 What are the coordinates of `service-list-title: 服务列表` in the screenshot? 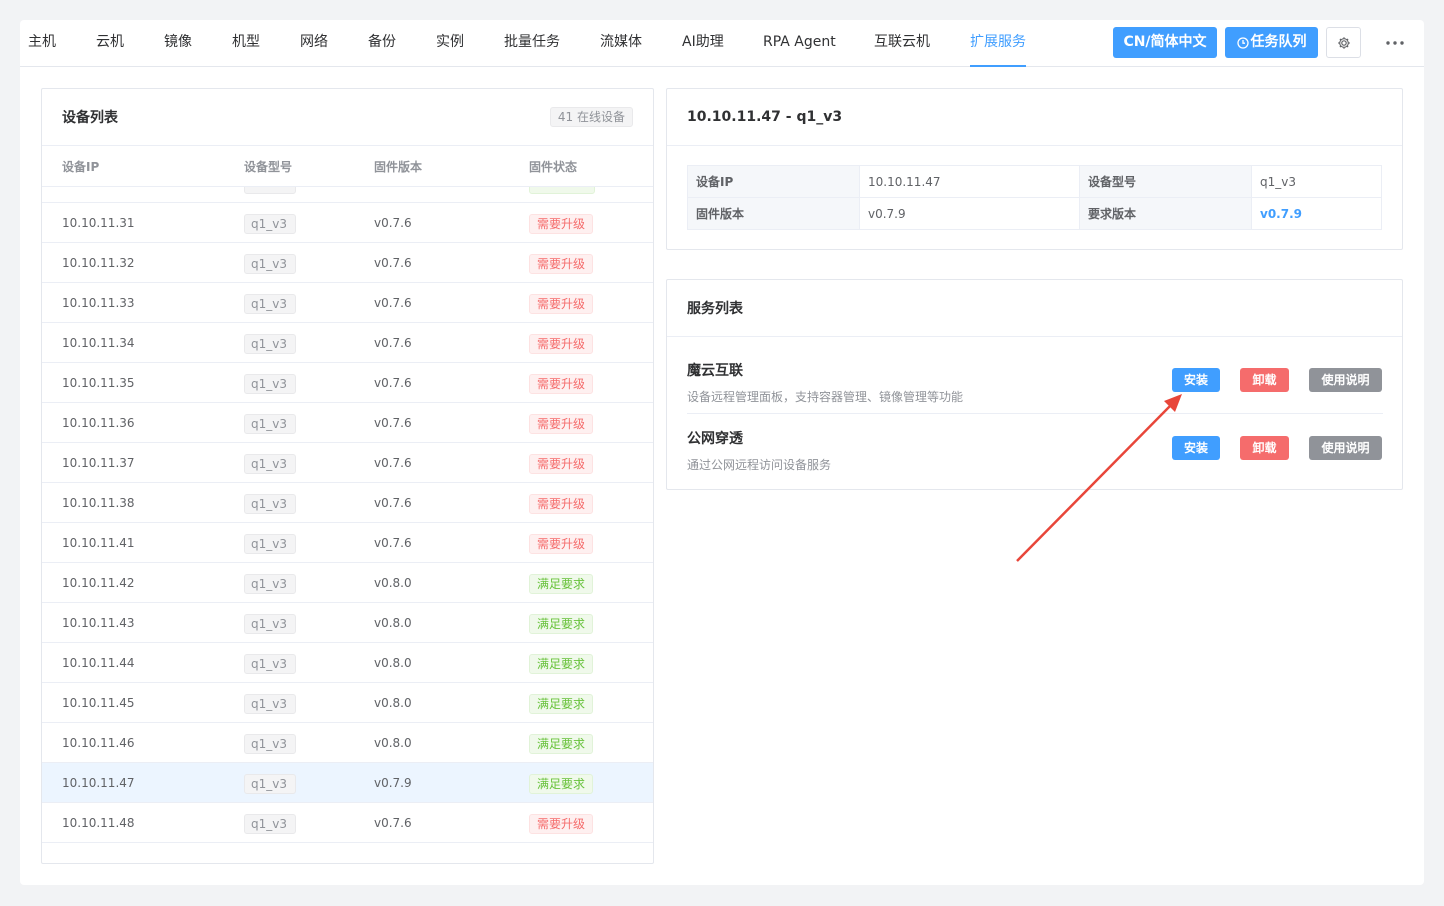 It's located at (715, 309).